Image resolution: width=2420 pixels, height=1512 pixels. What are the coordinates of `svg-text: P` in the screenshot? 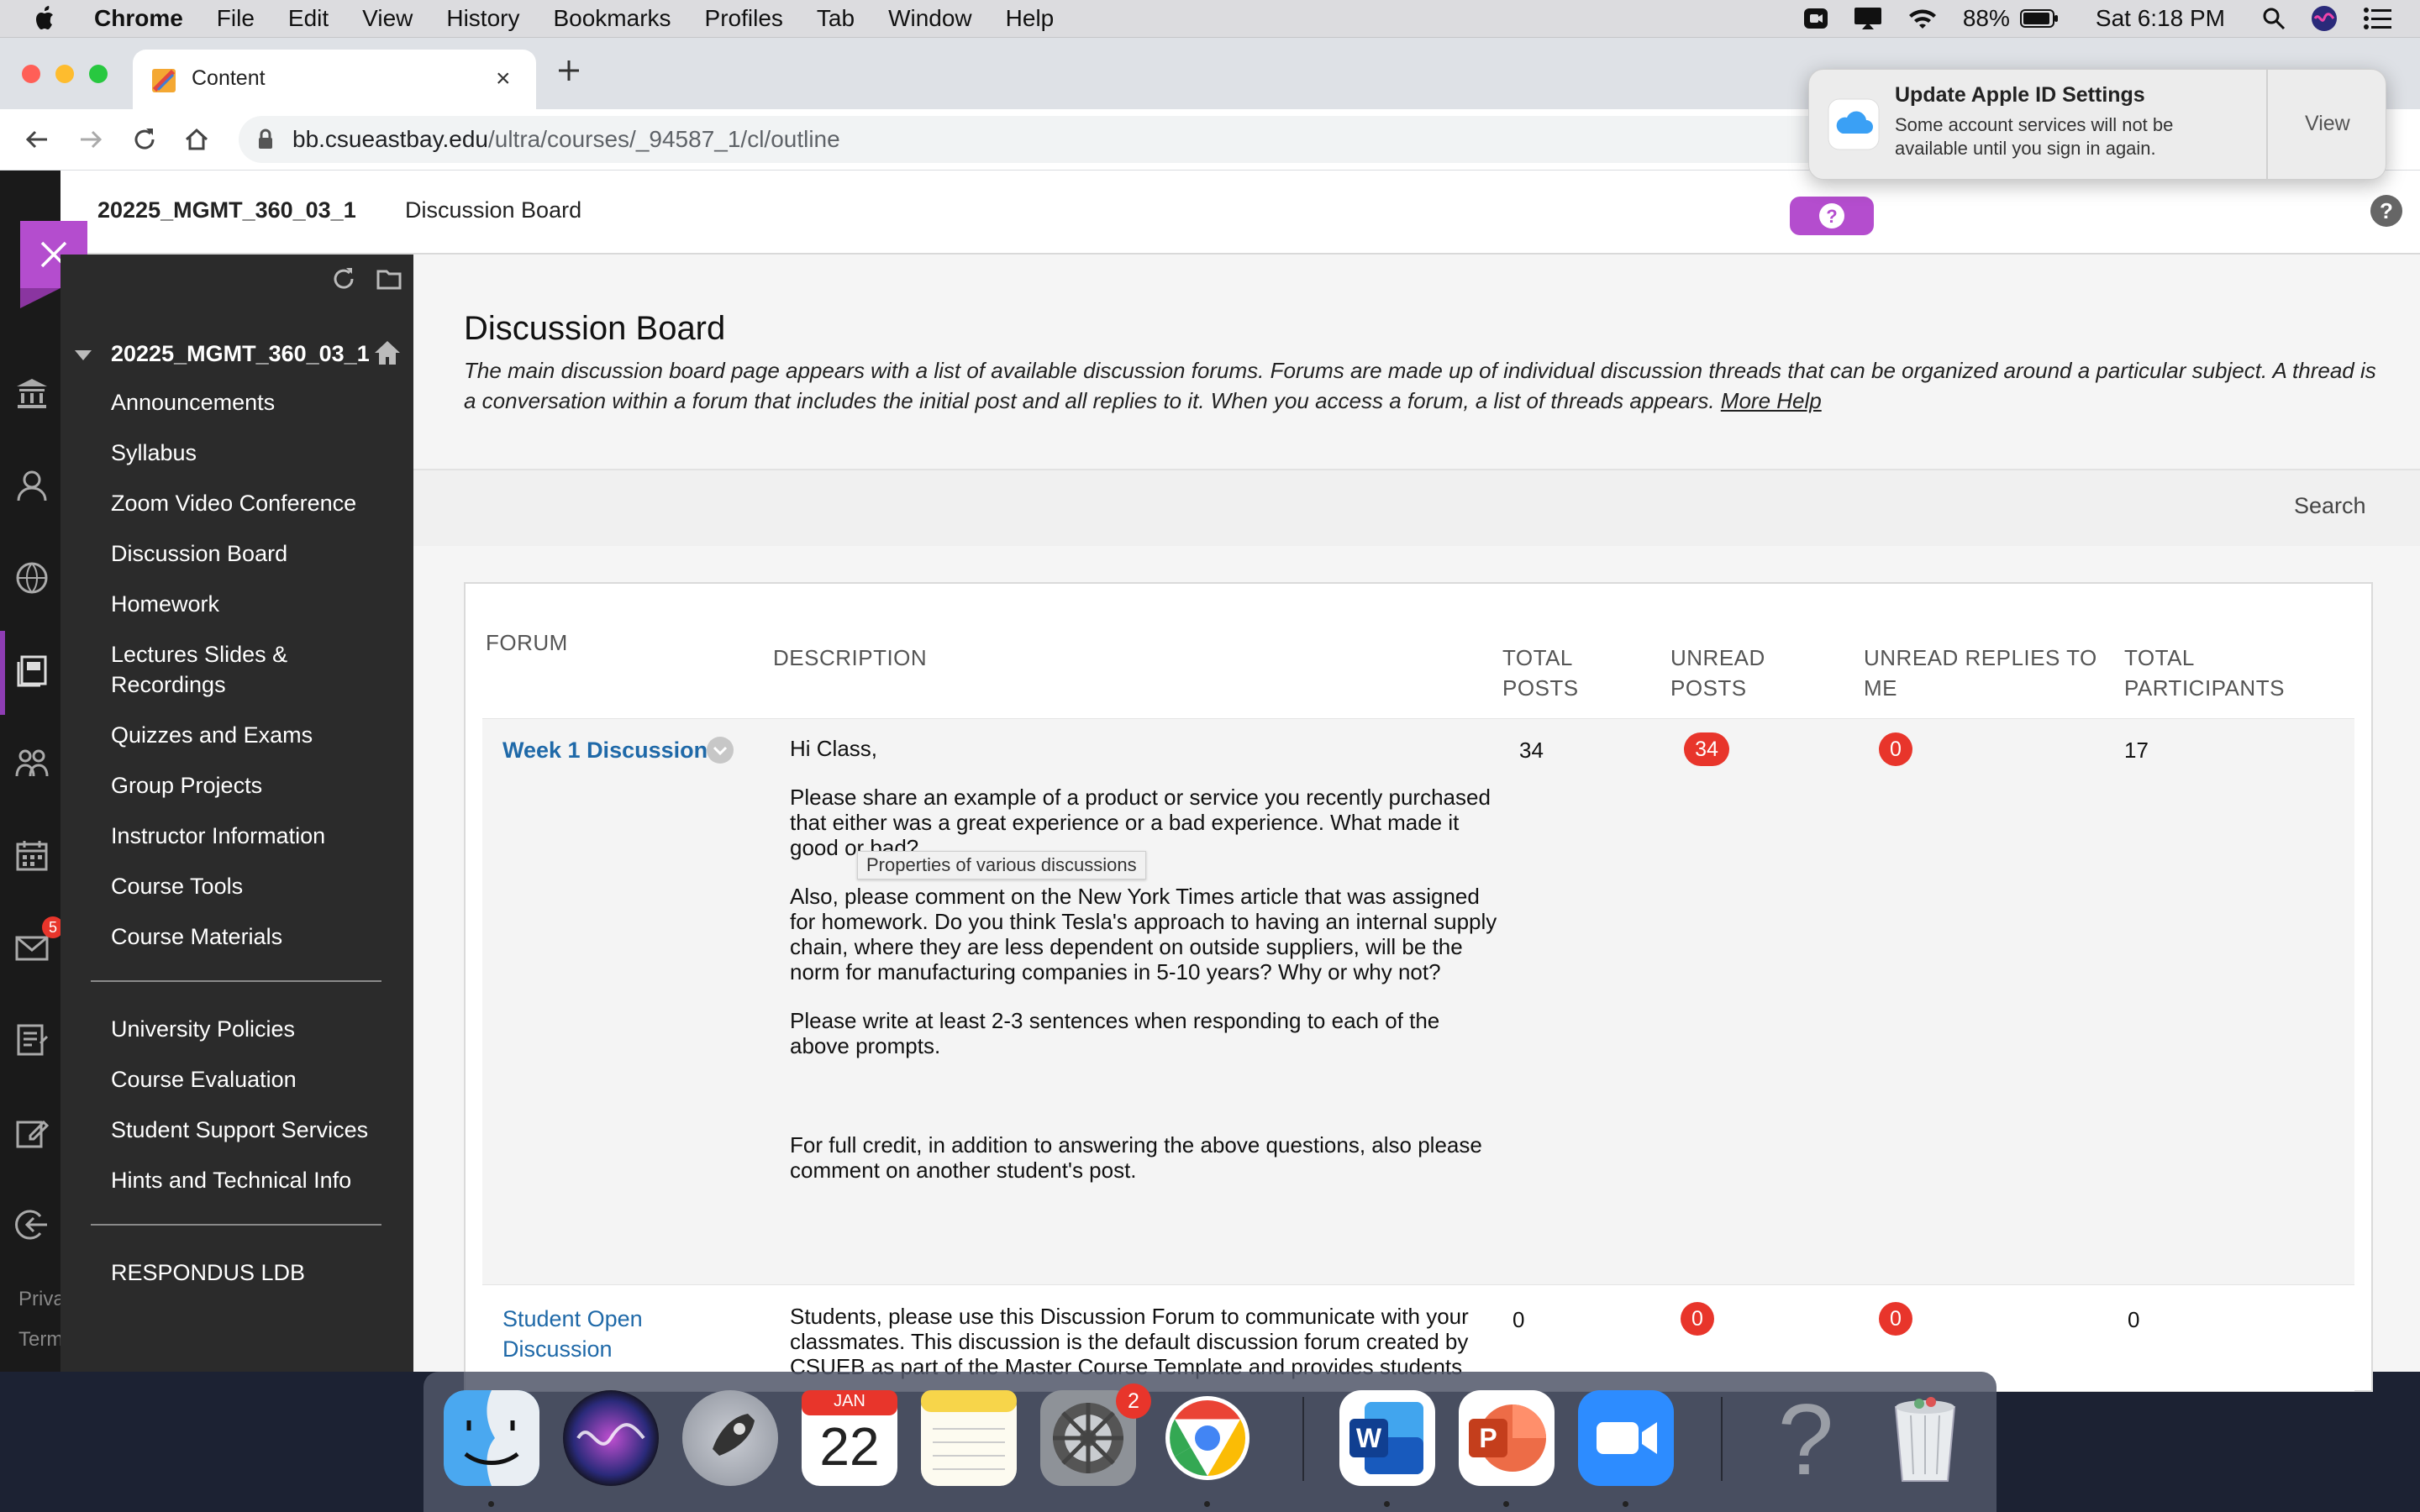 It's located at (1488, 1438).